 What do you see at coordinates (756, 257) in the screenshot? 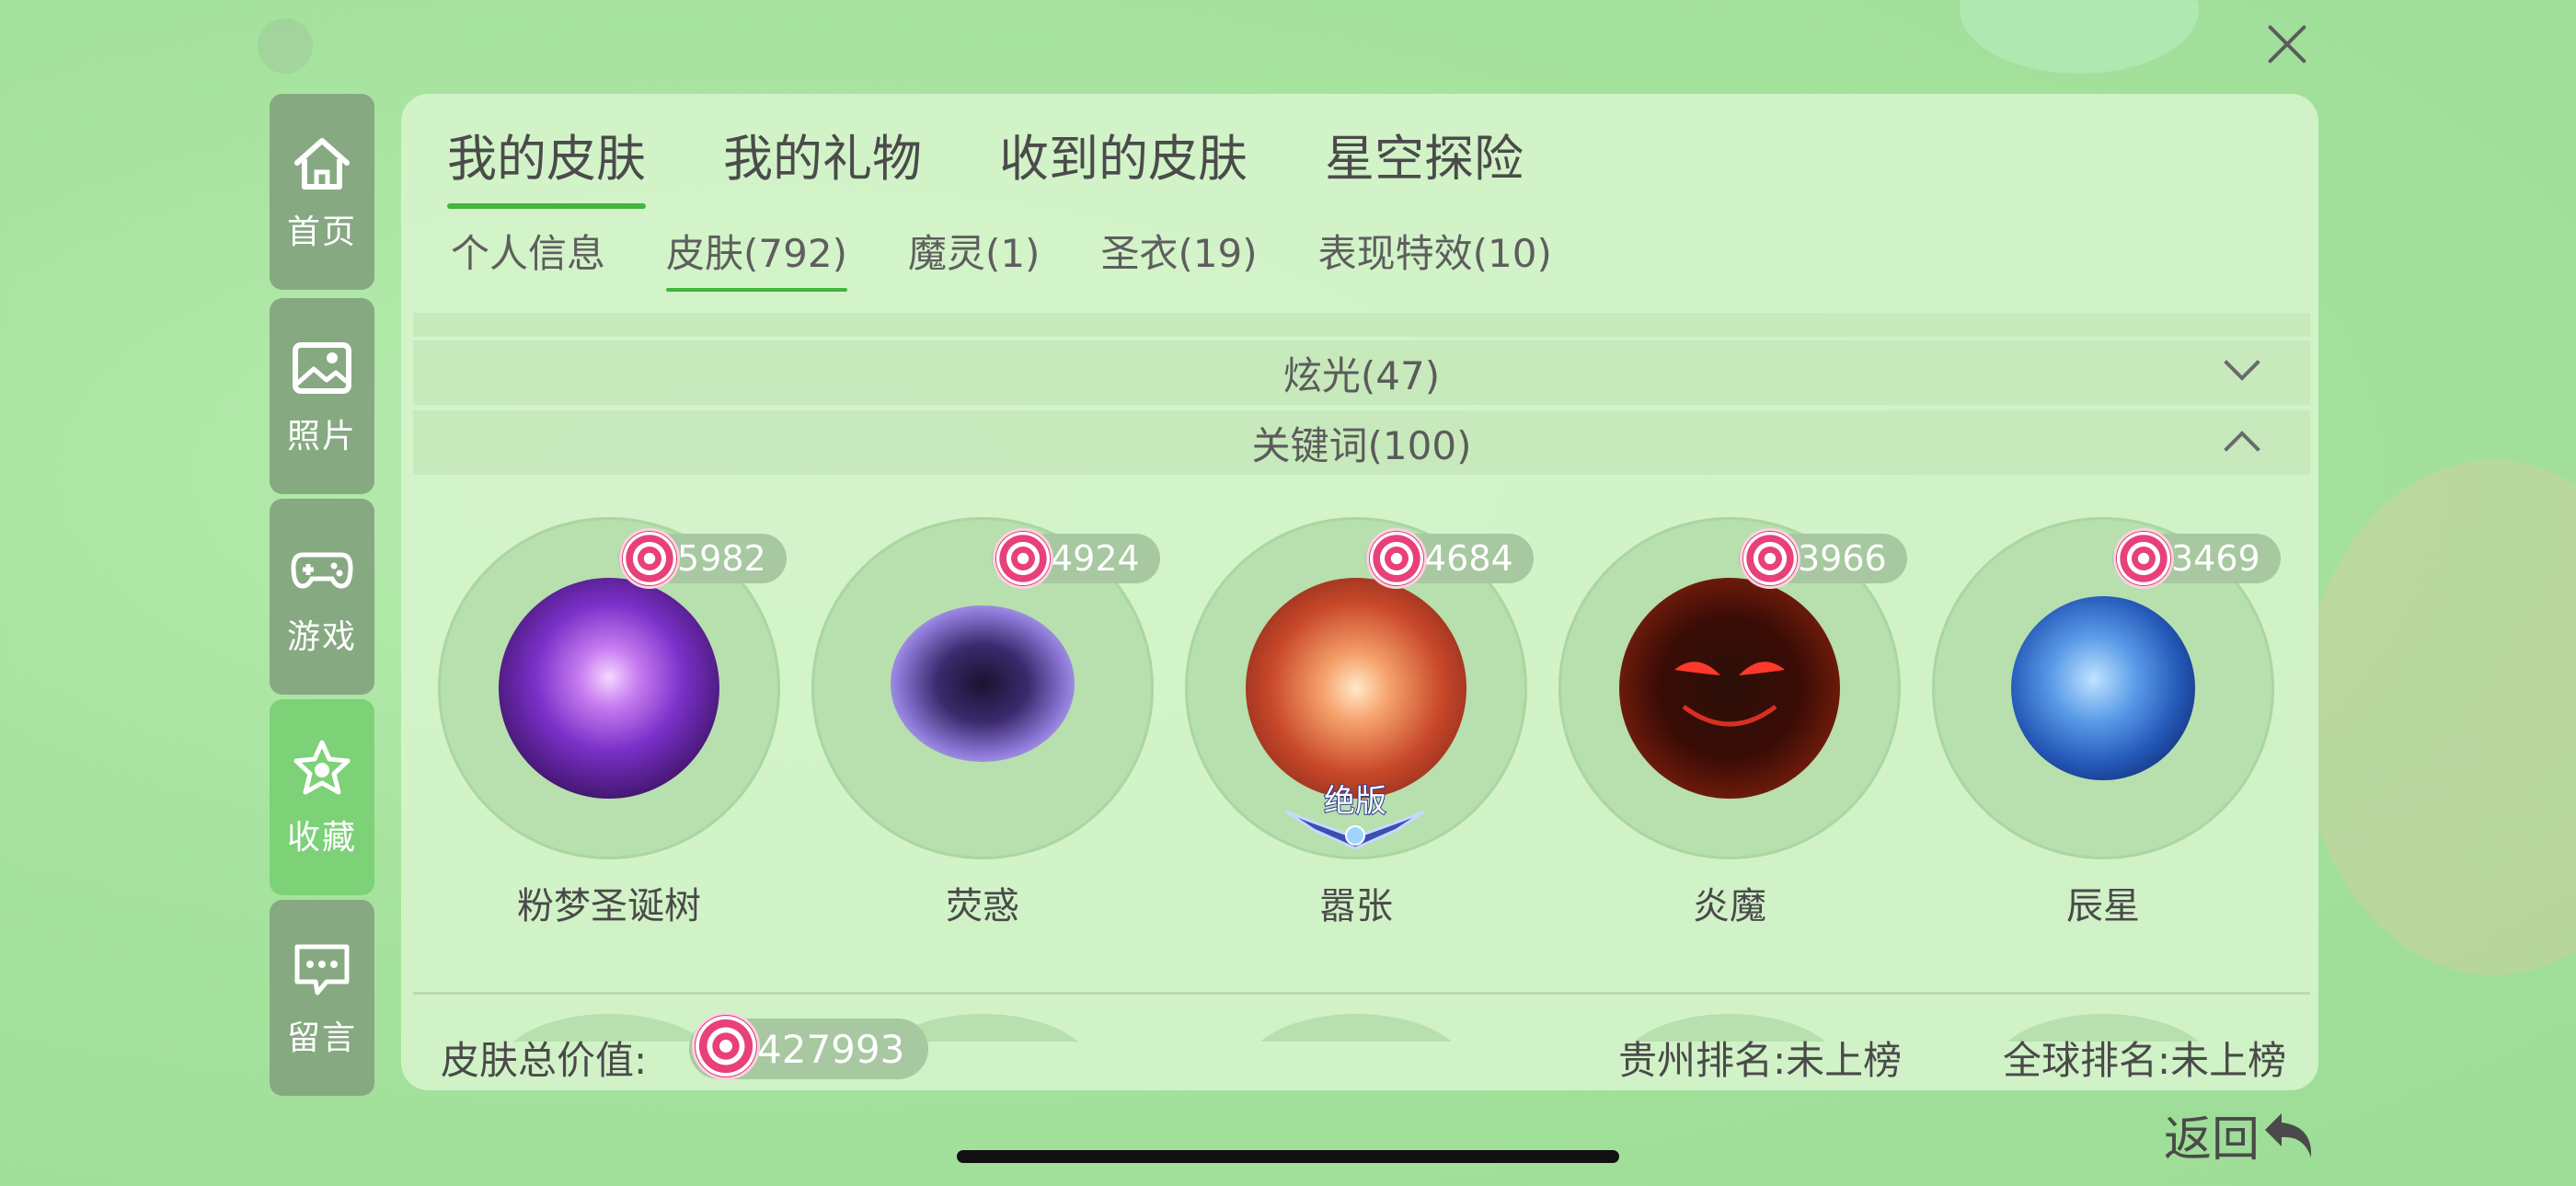
I see `subtab-skins: 皮肤(792)` at bounding box center [756, 257].